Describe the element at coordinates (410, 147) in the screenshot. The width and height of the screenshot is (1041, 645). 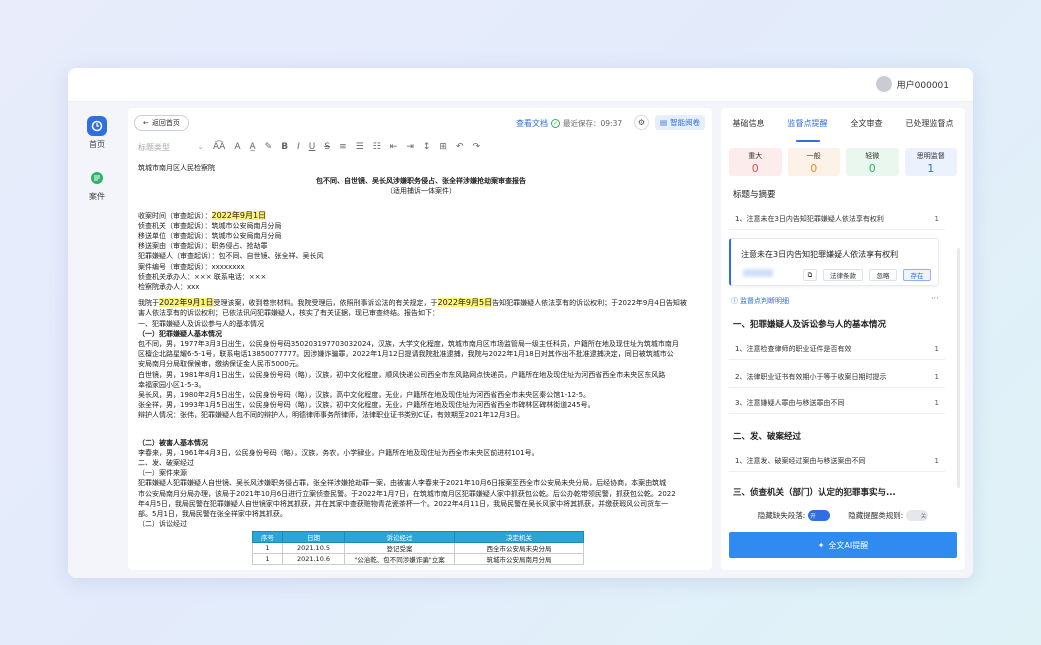
I see `indent-increase-icon: ⇥` at that location.